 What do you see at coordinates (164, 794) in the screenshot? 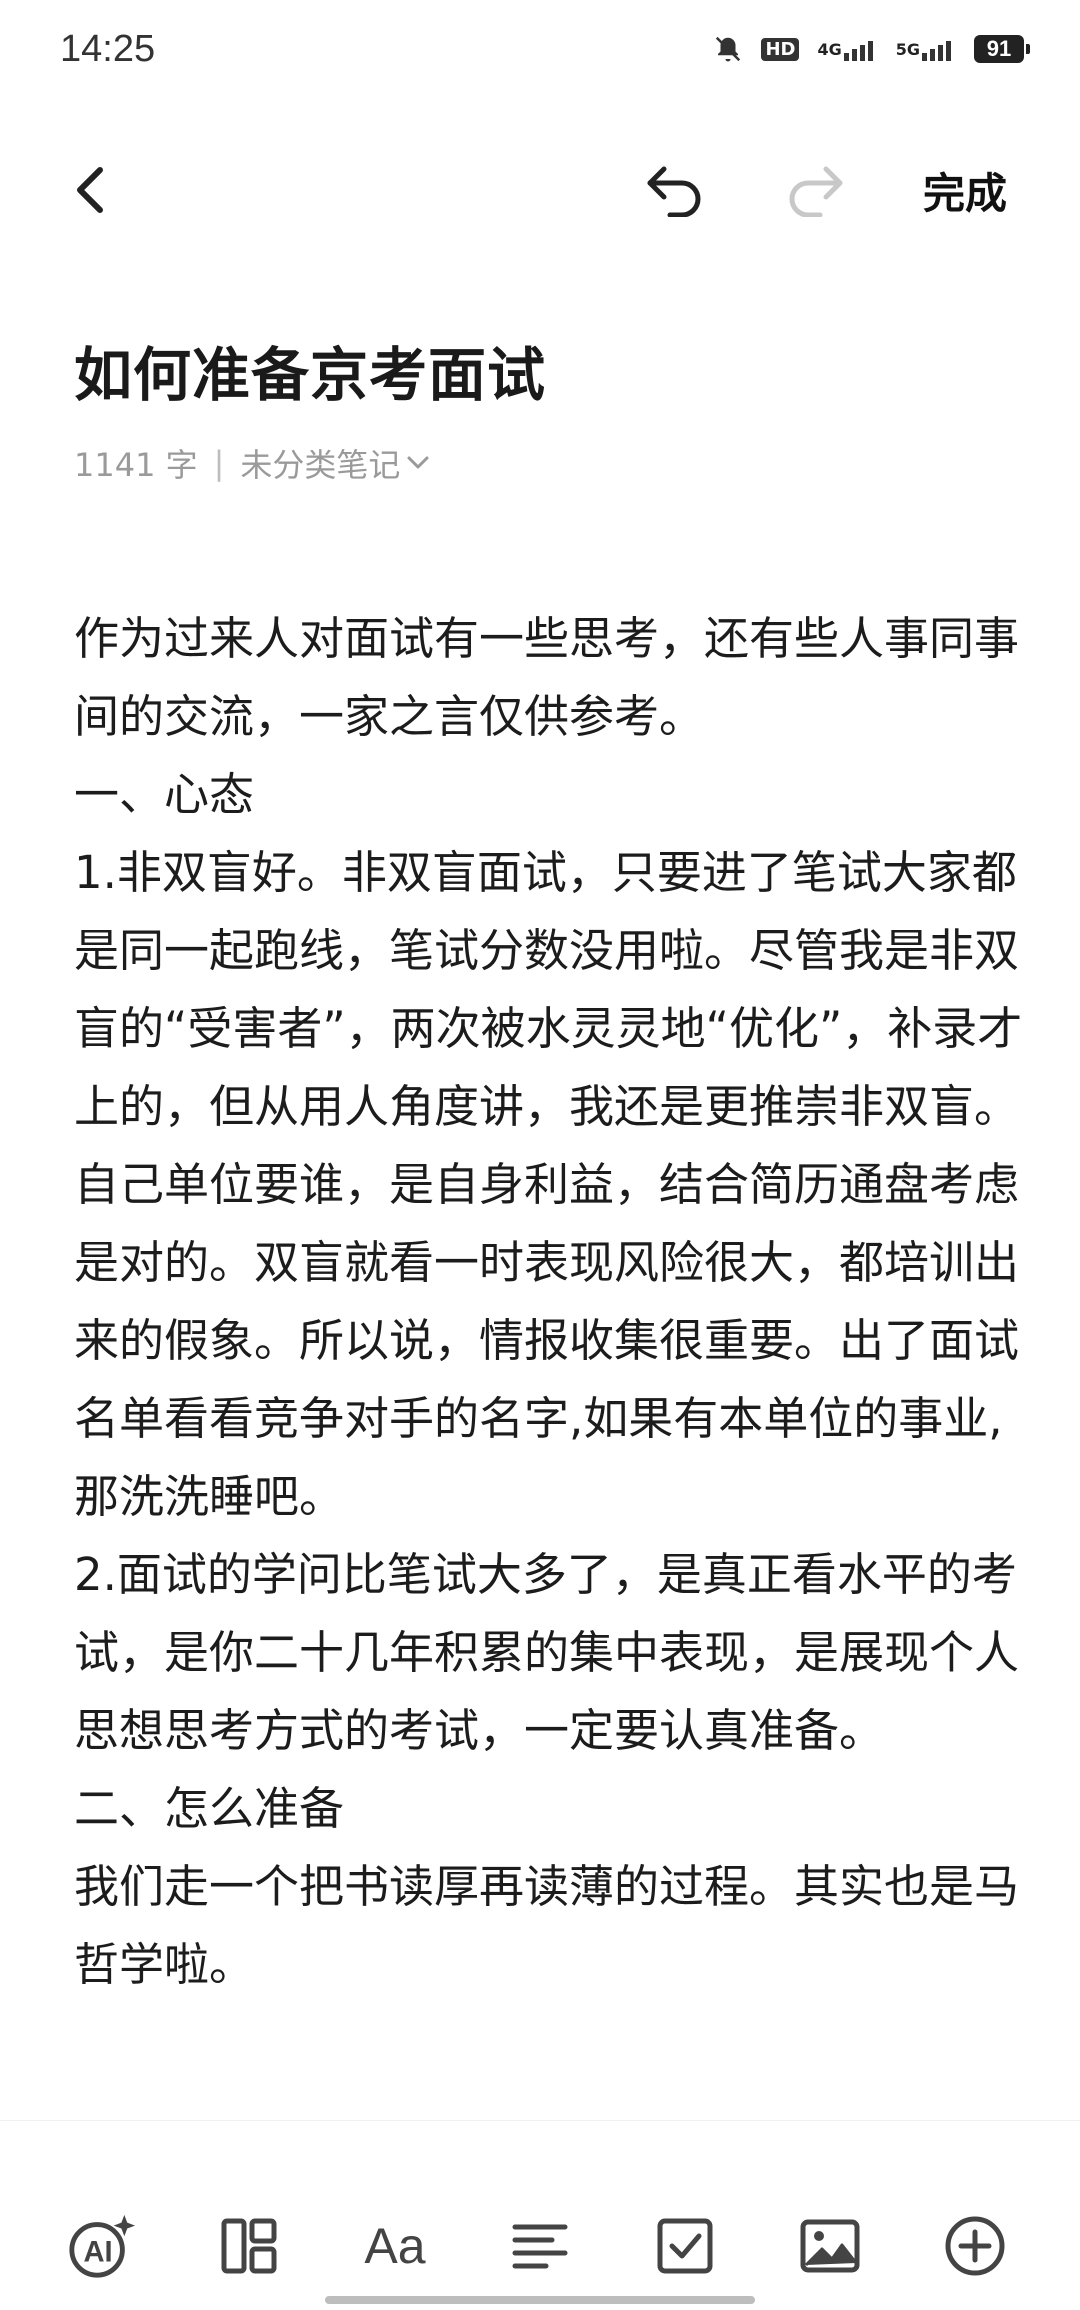
I see `paragraph: 一、心态` at bounding box center [164, 794].